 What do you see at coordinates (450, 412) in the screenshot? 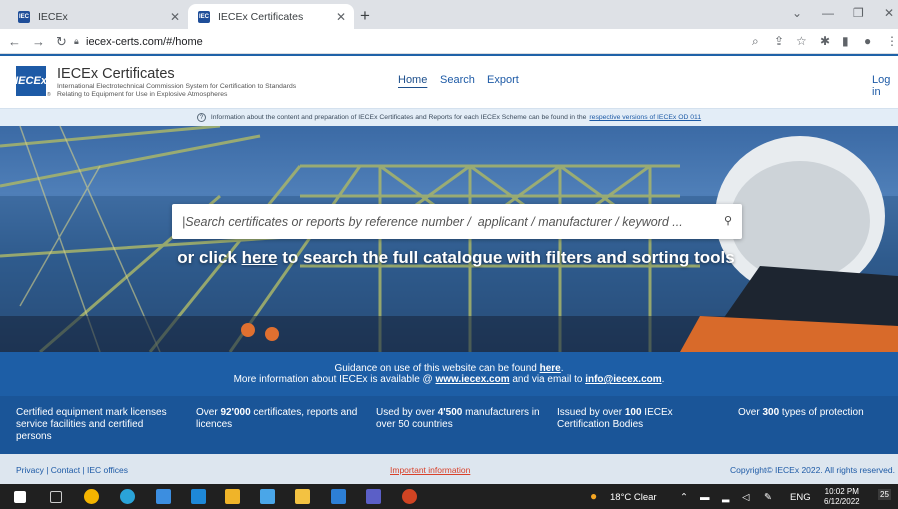
I see `stat-number: 4'500` at bounding box center [450, 412].